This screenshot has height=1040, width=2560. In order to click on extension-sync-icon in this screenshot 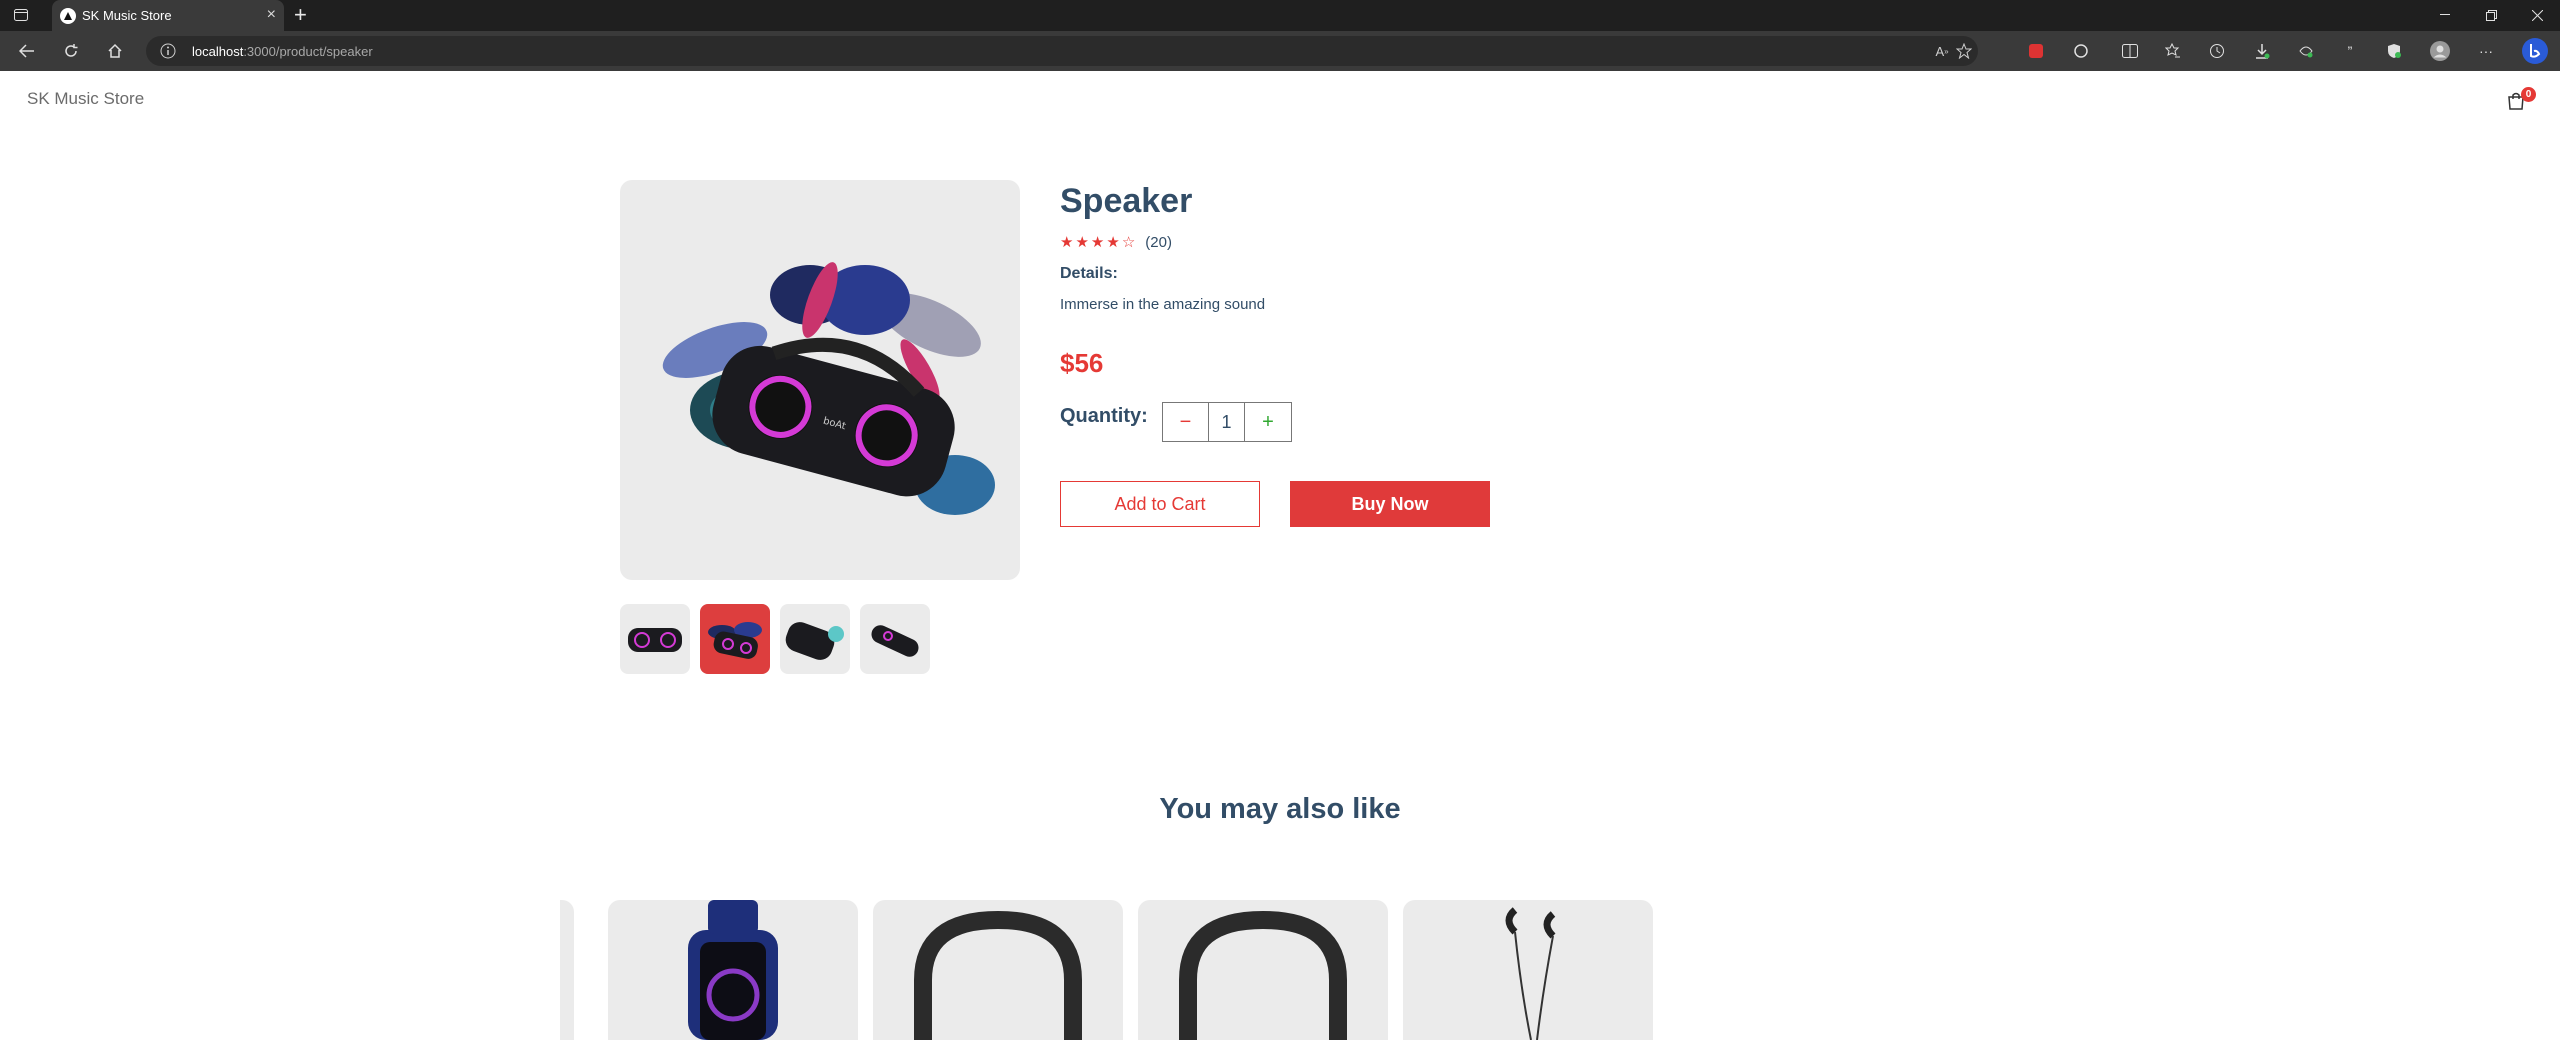, I will do `click(2081, 51)`.